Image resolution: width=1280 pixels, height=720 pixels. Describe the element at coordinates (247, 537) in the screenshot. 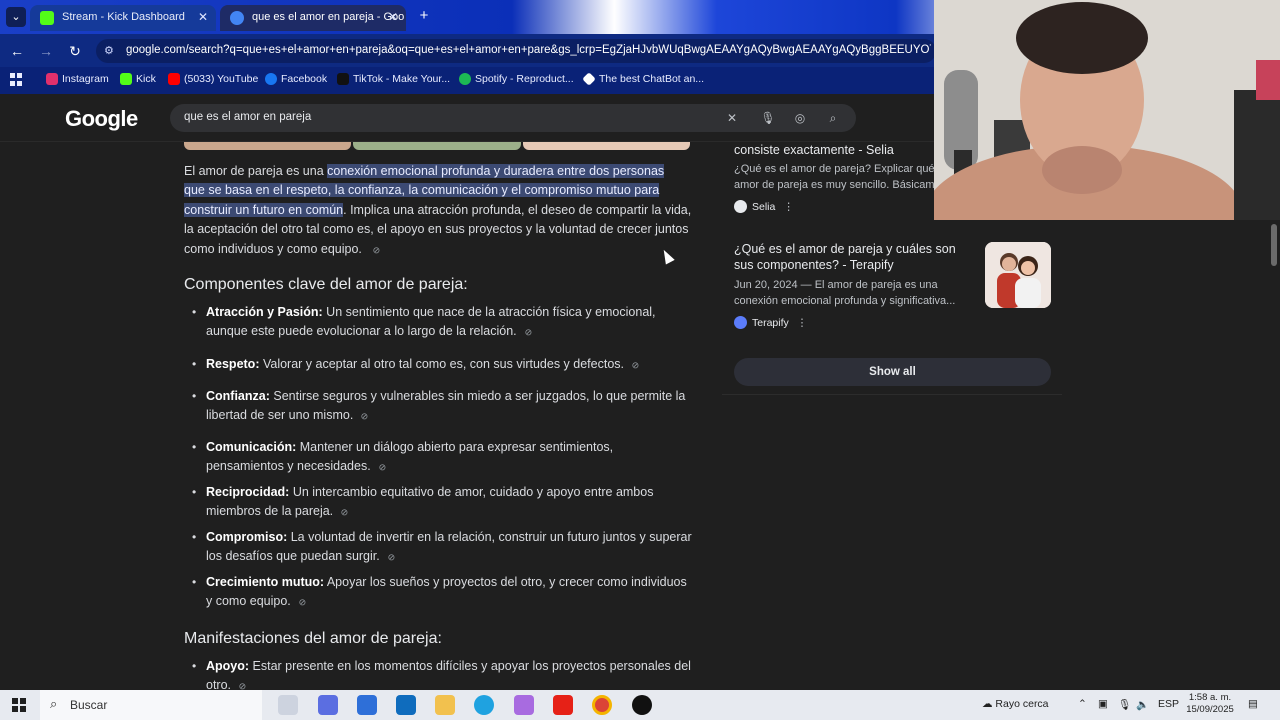

I see `term: Compromiso:` at that location.